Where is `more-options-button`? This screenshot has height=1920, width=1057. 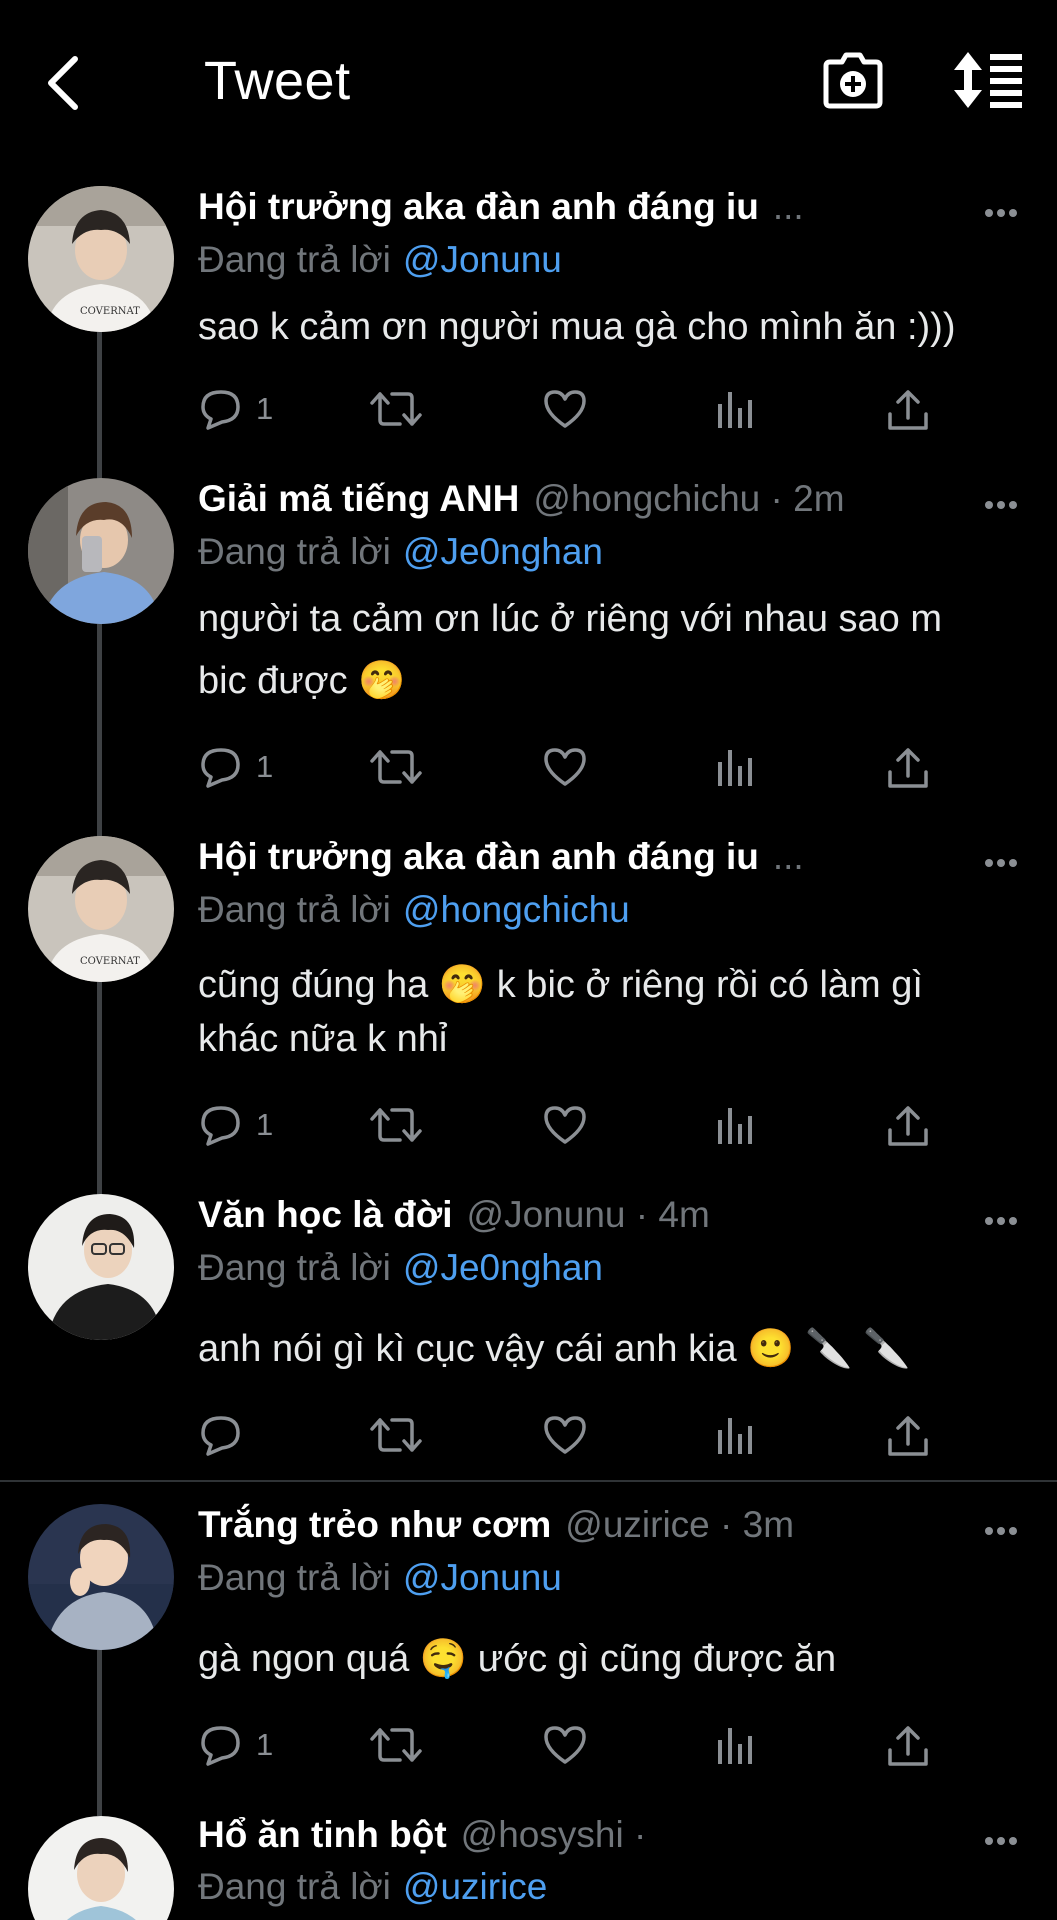
more-options-button is located at coordinates (1001, 1841).